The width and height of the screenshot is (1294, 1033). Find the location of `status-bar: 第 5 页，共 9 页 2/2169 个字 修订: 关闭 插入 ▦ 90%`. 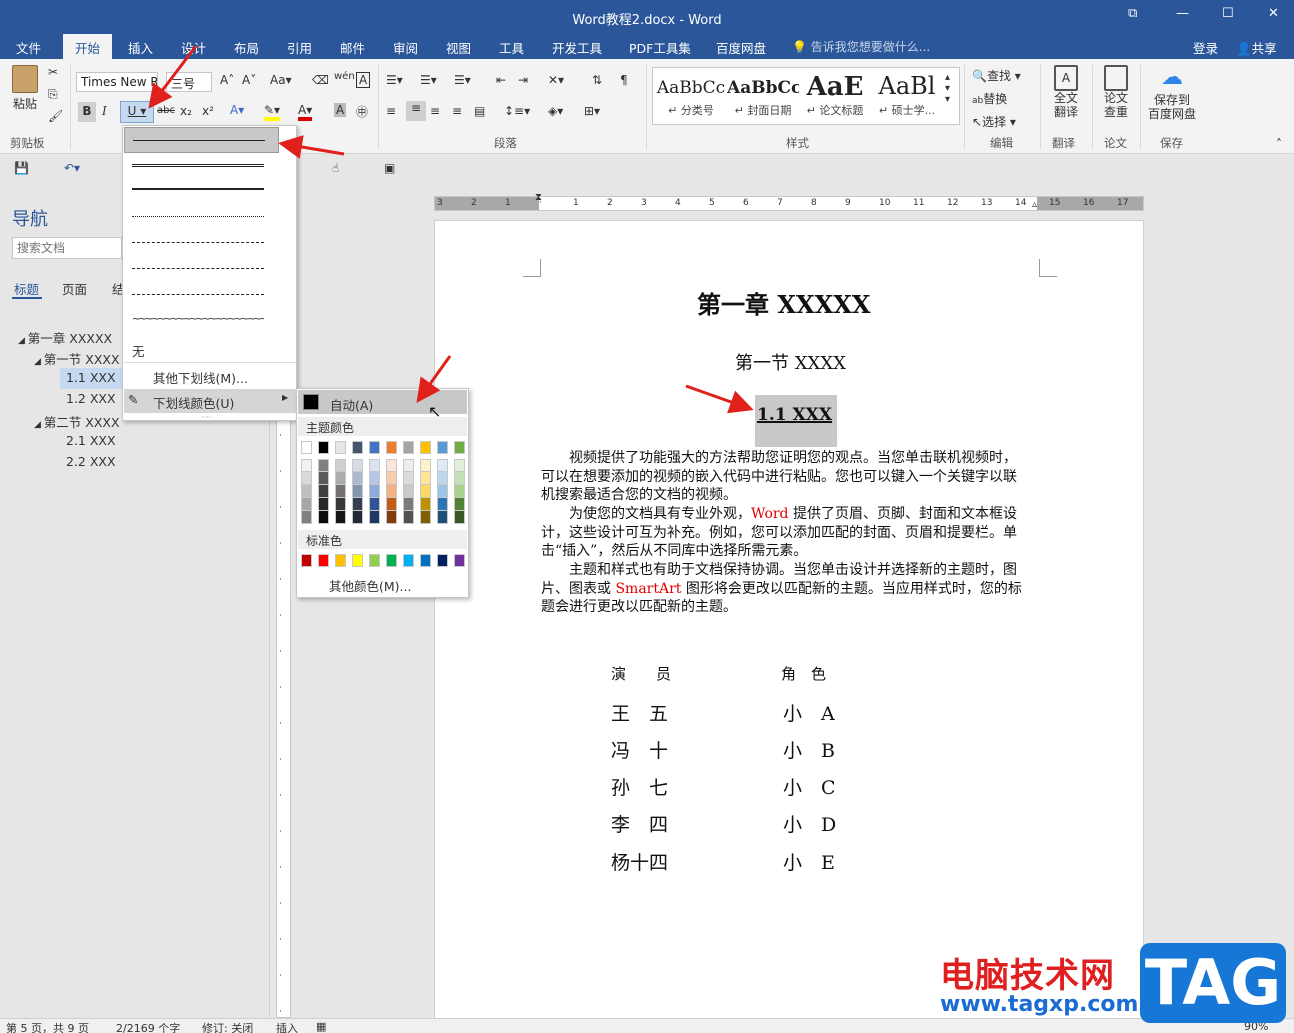

status-bar: 第 5 页，共 9 页 2/2169 个字 修订: 关闭 插入 ▦ 90% is located at coordinates (647, 1025).